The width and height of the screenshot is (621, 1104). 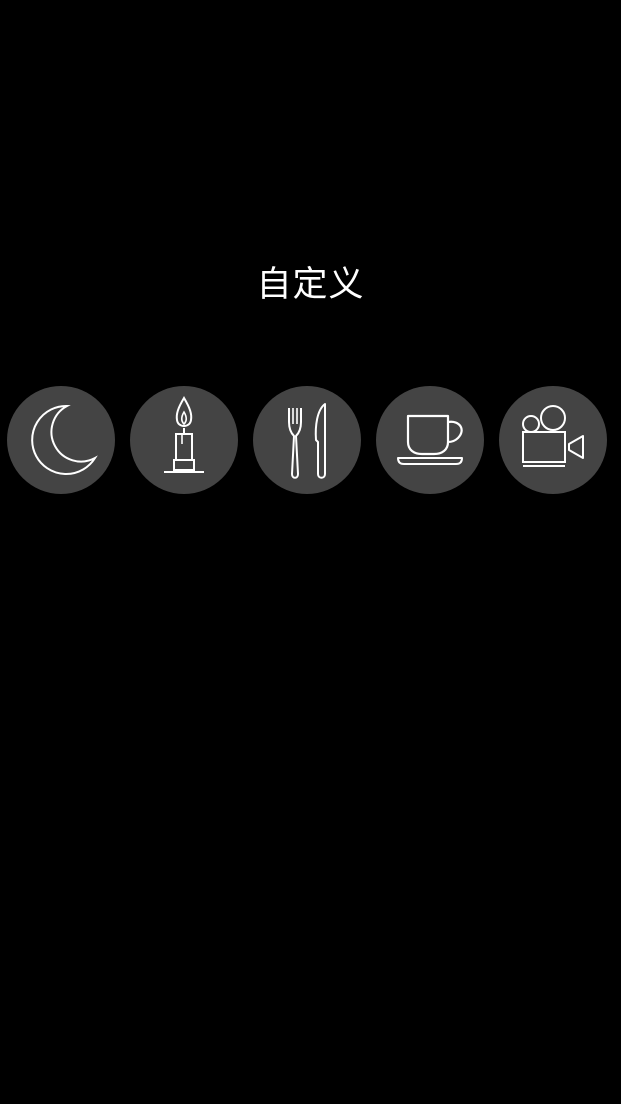 I want to click on scene-button-moon, so click(x=61, y=440).